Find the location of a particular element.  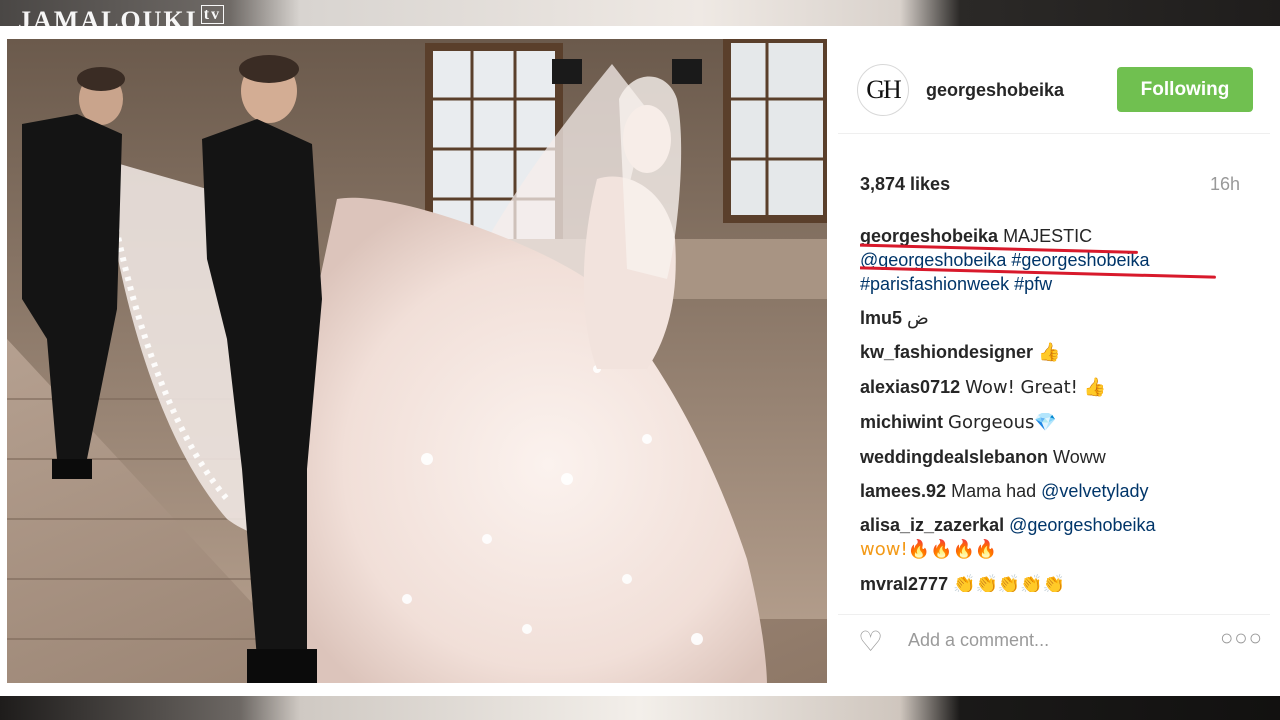

comment-username: weddingdealslebanon is located at coordinates (954, 457).